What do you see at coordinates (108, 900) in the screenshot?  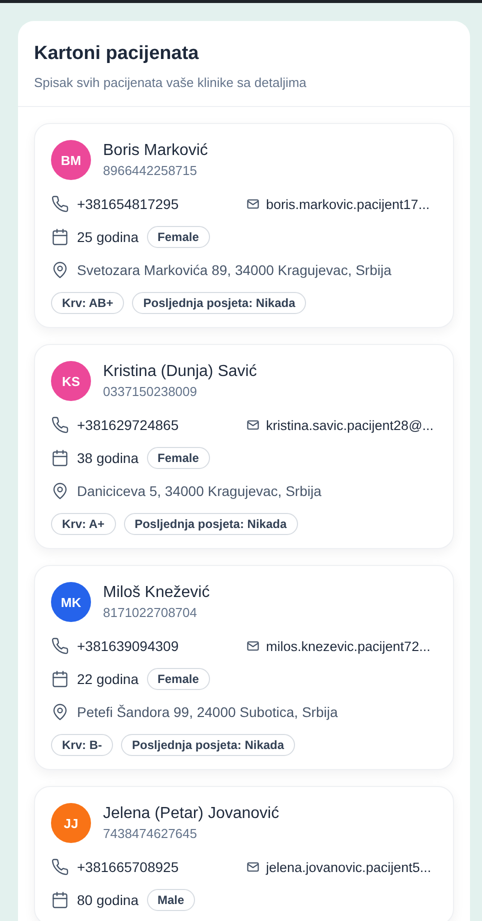 I see `age-text: 80 godina` at bounding box center [108, 900].